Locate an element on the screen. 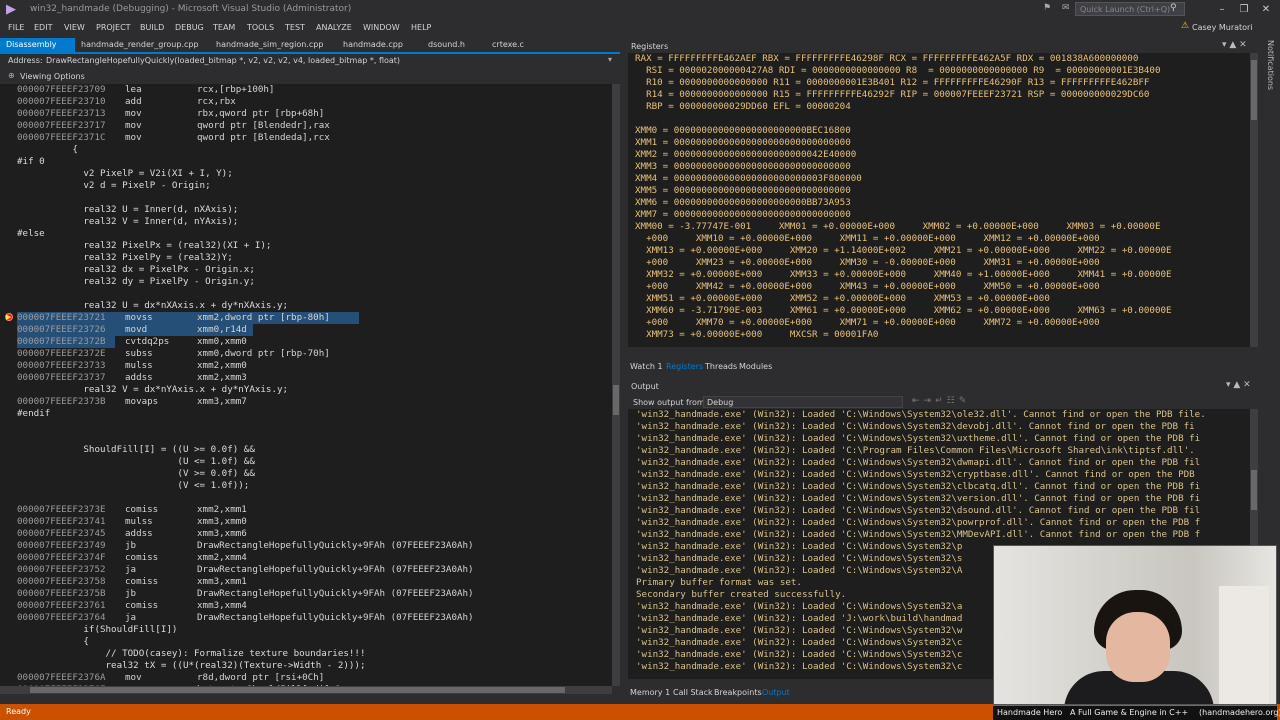 This screenshot has width=1280, height=720. disassembly-line: 000007FEEEF23737 addss xmm2,xmm3 is located at coordinates (312, 378).